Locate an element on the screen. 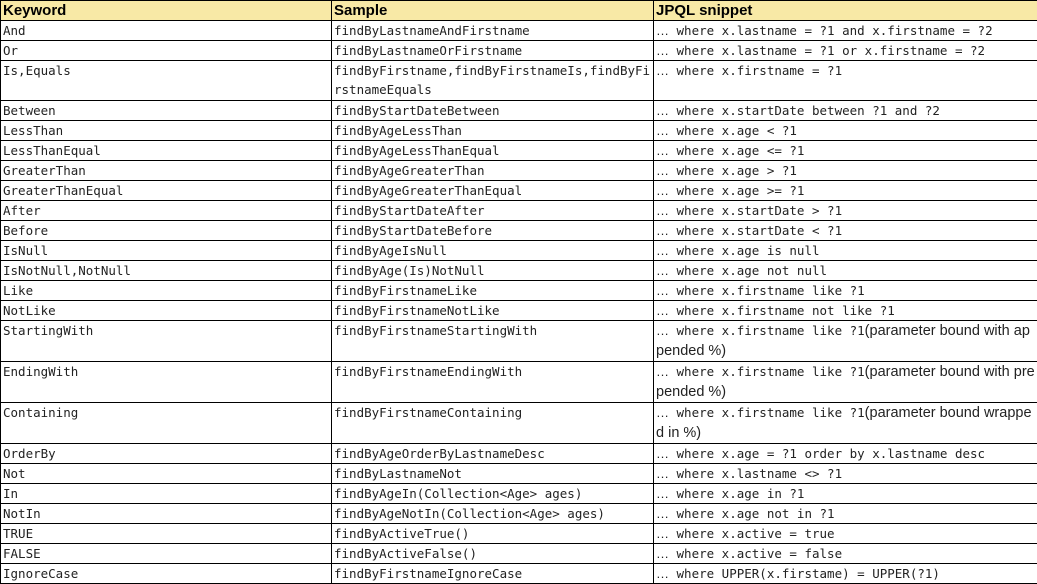 Image resolution: width=1037 pixels, height=584 pixels. keyword-cell: Not is located at coordinates (166, 474).